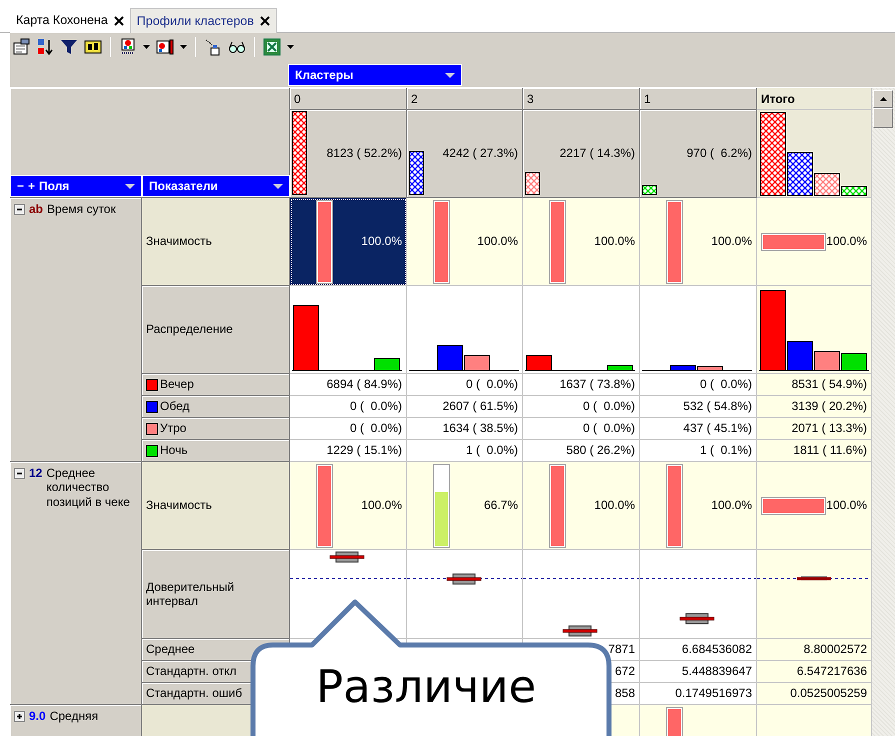 The height and width of the screenshot is (736, 895). What do you see at coordinates (174, 450) in the screenshot?
I see `row-label: Ночь` at bounding box center [174, 450].